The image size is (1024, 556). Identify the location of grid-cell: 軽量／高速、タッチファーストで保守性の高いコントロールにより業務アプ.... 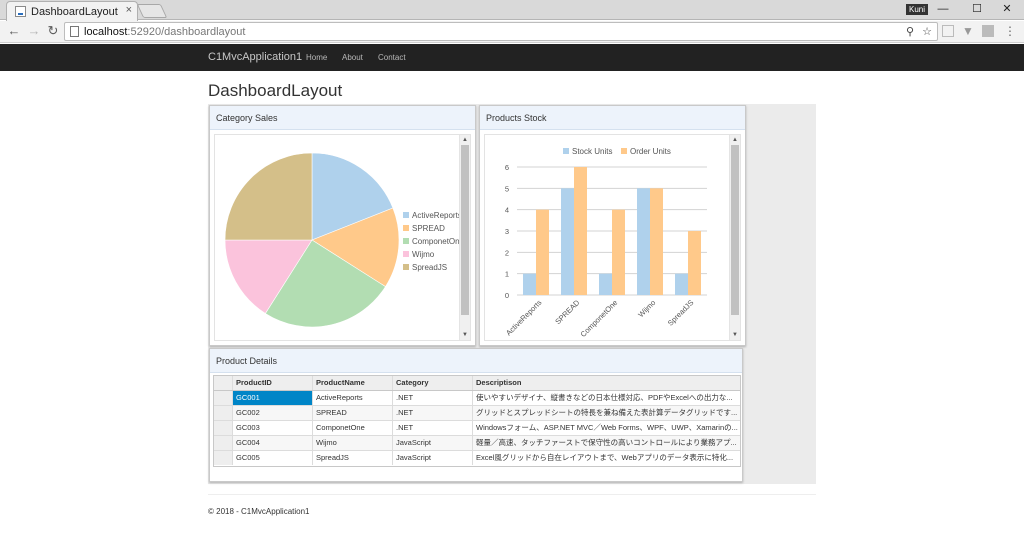
(606, 443).